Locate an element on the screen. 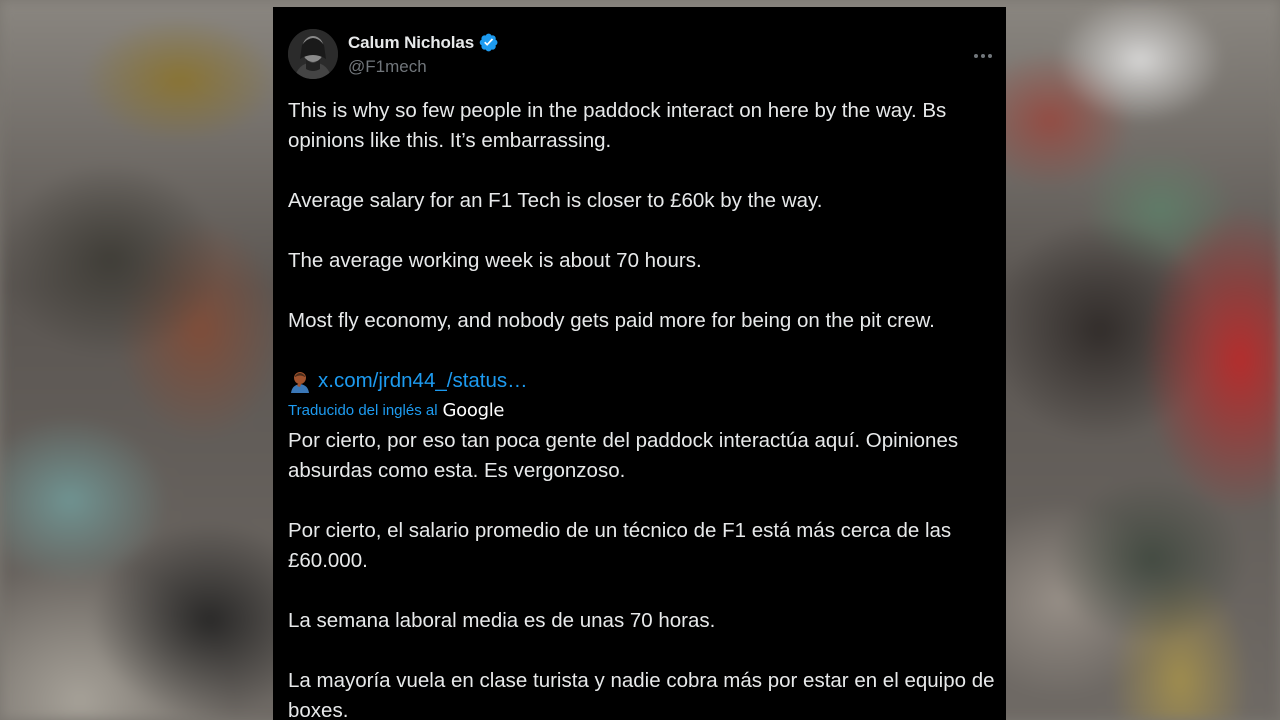 The width and height of the screenshot is (1280, 720). more-options-button is located at coordinates (983, 56).